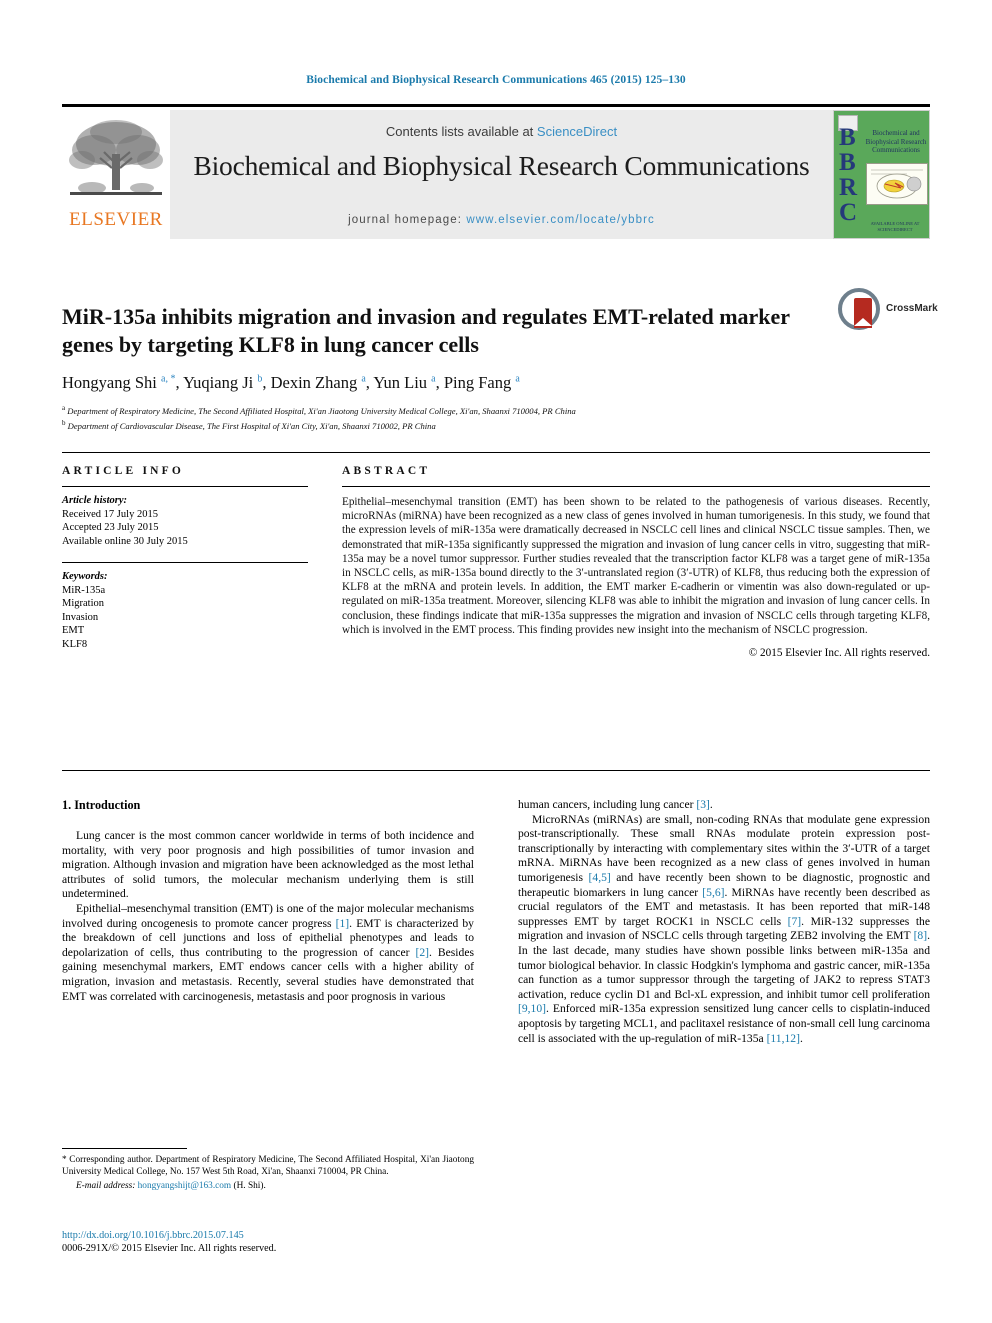  I want to click on sciencedirect-link: ScienceDirect, so click(577, 131).